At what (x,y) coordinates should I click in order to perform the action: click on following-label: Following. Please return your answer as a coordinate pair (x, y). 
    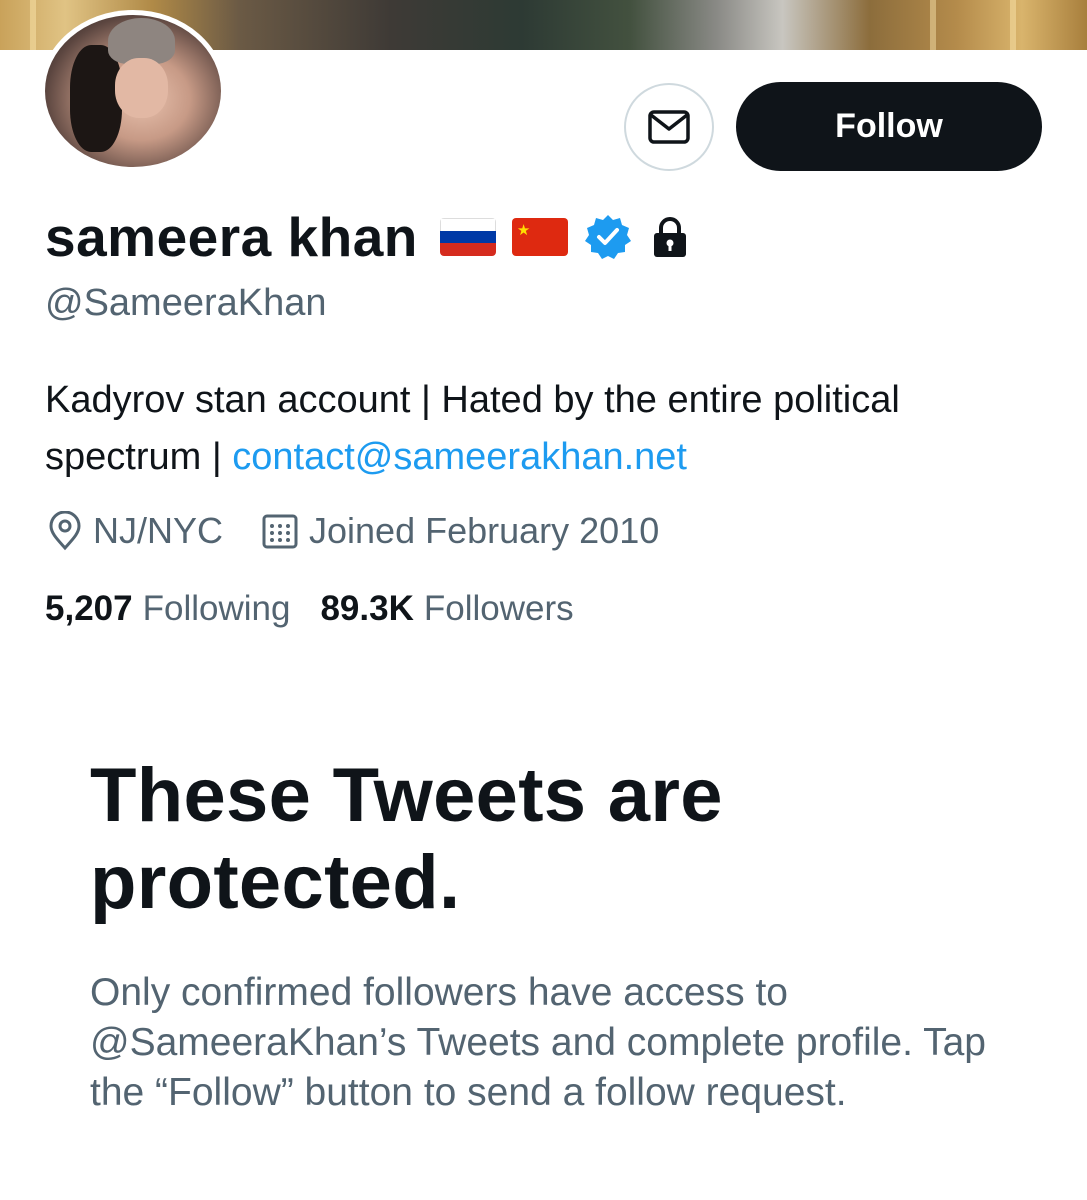
    Looking at the image, I should click on (216, 608).